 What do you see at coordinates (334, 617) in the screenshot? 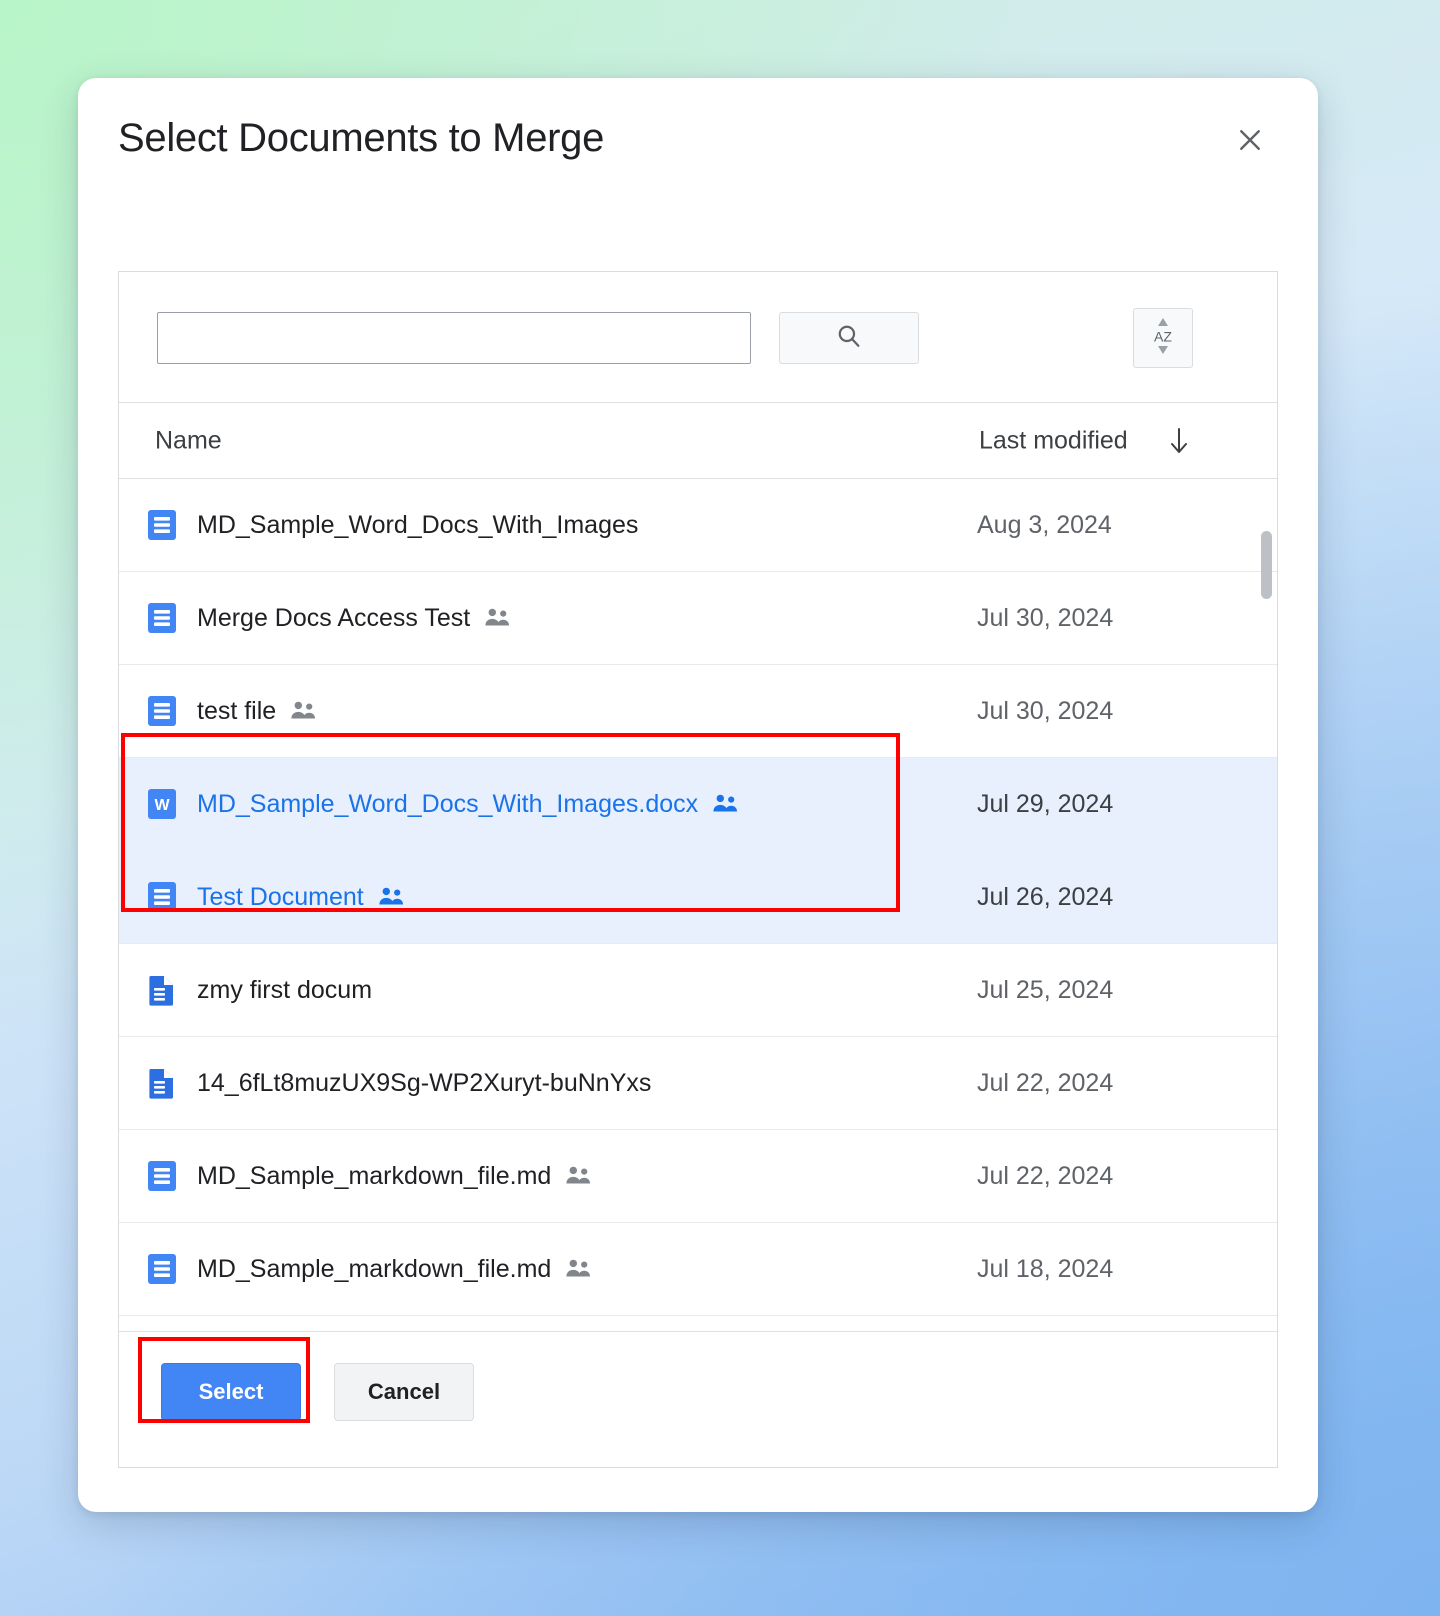
I see `document-name: Merge Docs Access Test` at bounding box center [334, 617].